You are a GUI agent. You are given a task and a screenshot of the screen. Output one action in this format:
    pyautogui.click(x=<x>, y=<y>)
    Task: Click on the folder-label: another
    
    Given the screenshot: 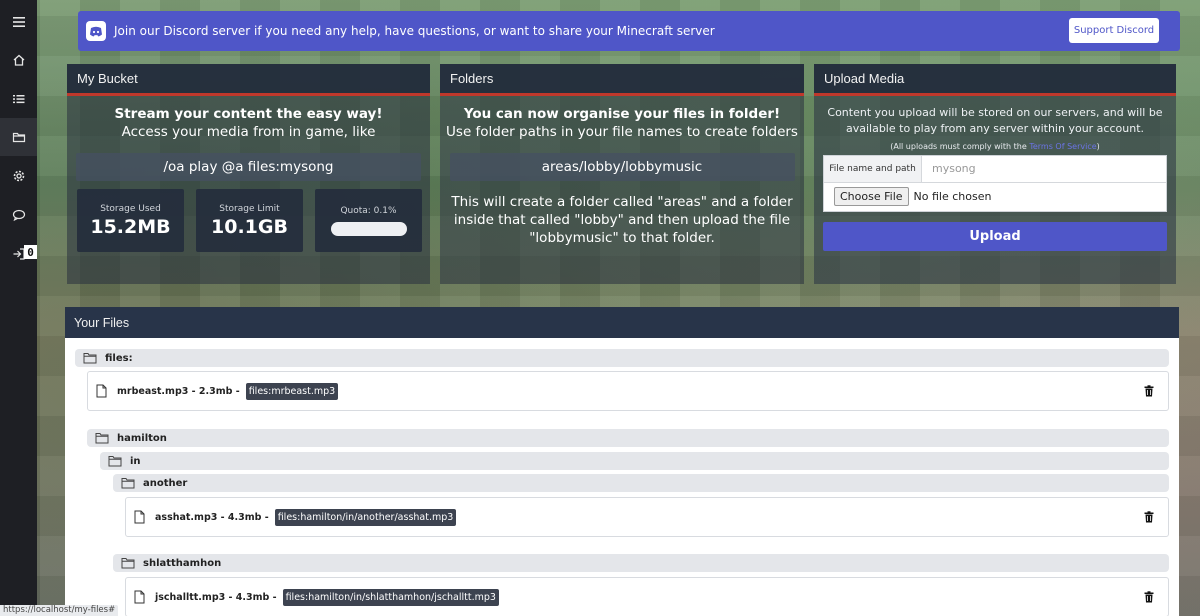 What is the action you would take?
    pyautogui.click(x=165, y=483)
    